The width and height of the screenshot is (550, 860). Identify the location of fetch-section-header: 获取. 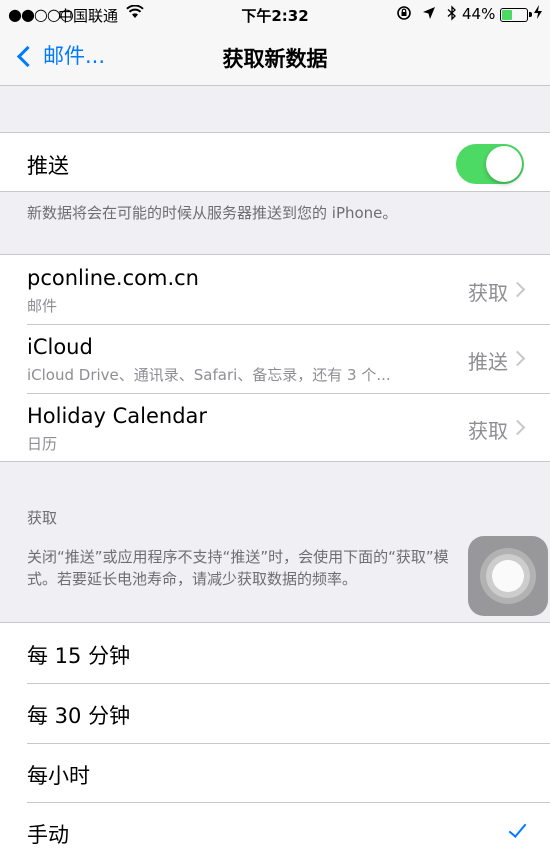
(42, 518).